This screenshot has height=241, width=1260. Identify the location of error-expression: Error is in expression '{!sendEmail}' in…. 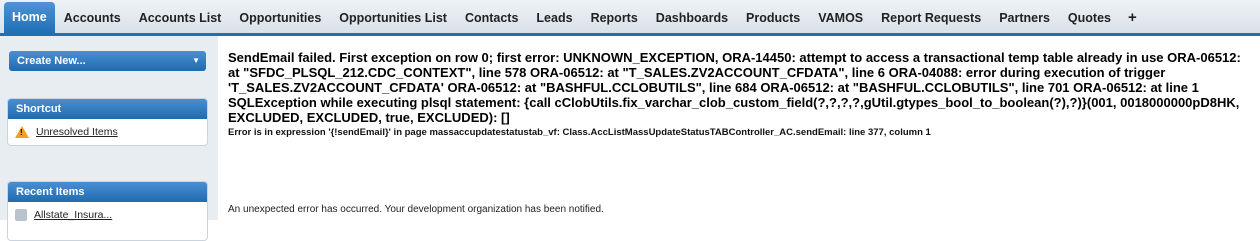
(579, 132).